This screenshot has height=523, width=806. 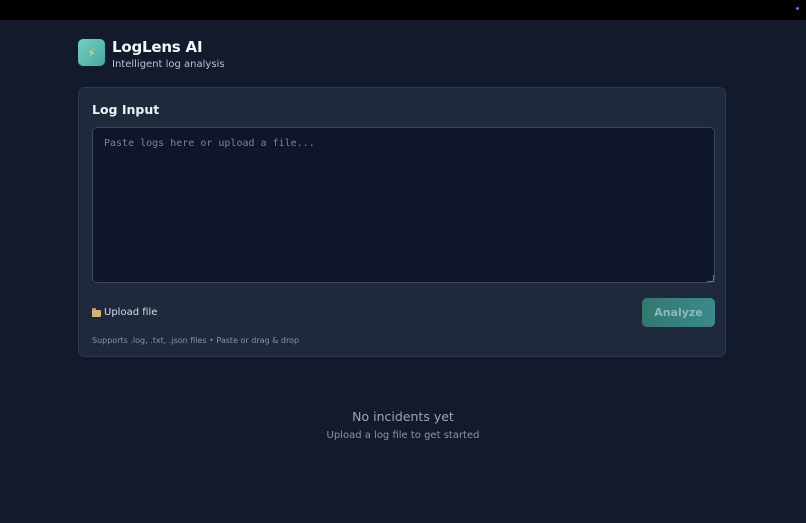 What do you see at coordinates (131, 312) in the screenshot?
I see `upload-file-label: Upload file` at bounding box center [131, 312].